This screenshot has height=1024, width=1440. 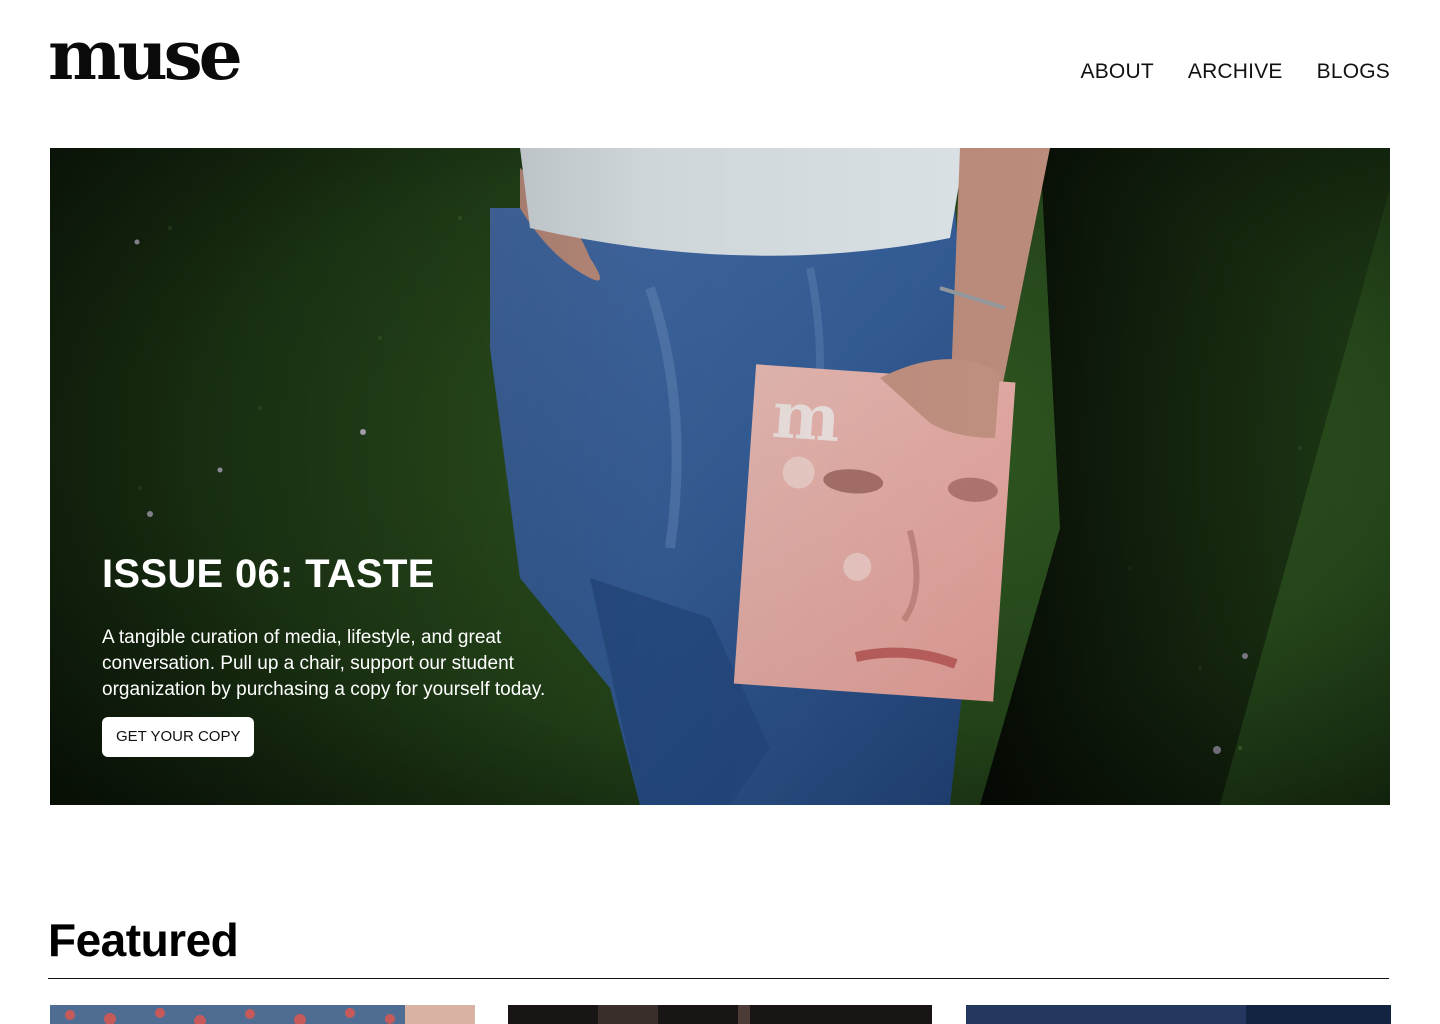 I want to click on main-nav: ABOUT ARCHIVE BLOGS, so click(x=1235, y=72).